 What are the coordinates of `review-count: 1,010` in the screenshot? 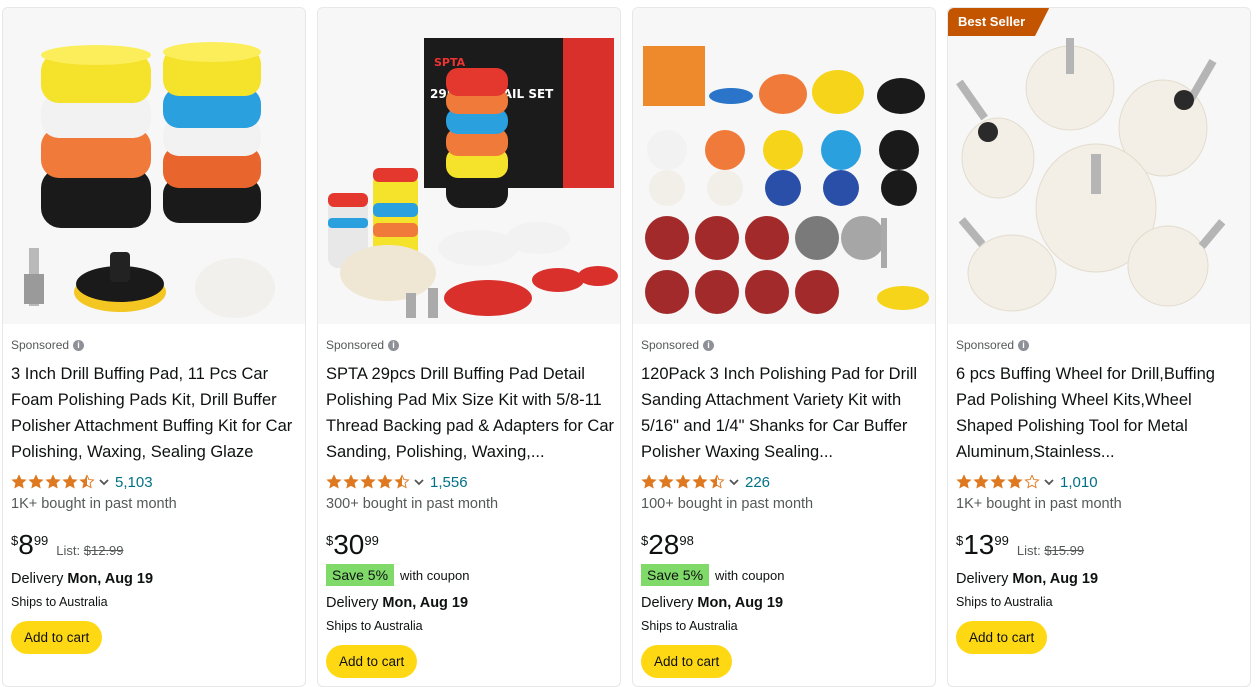 It's located at (1079, 482).